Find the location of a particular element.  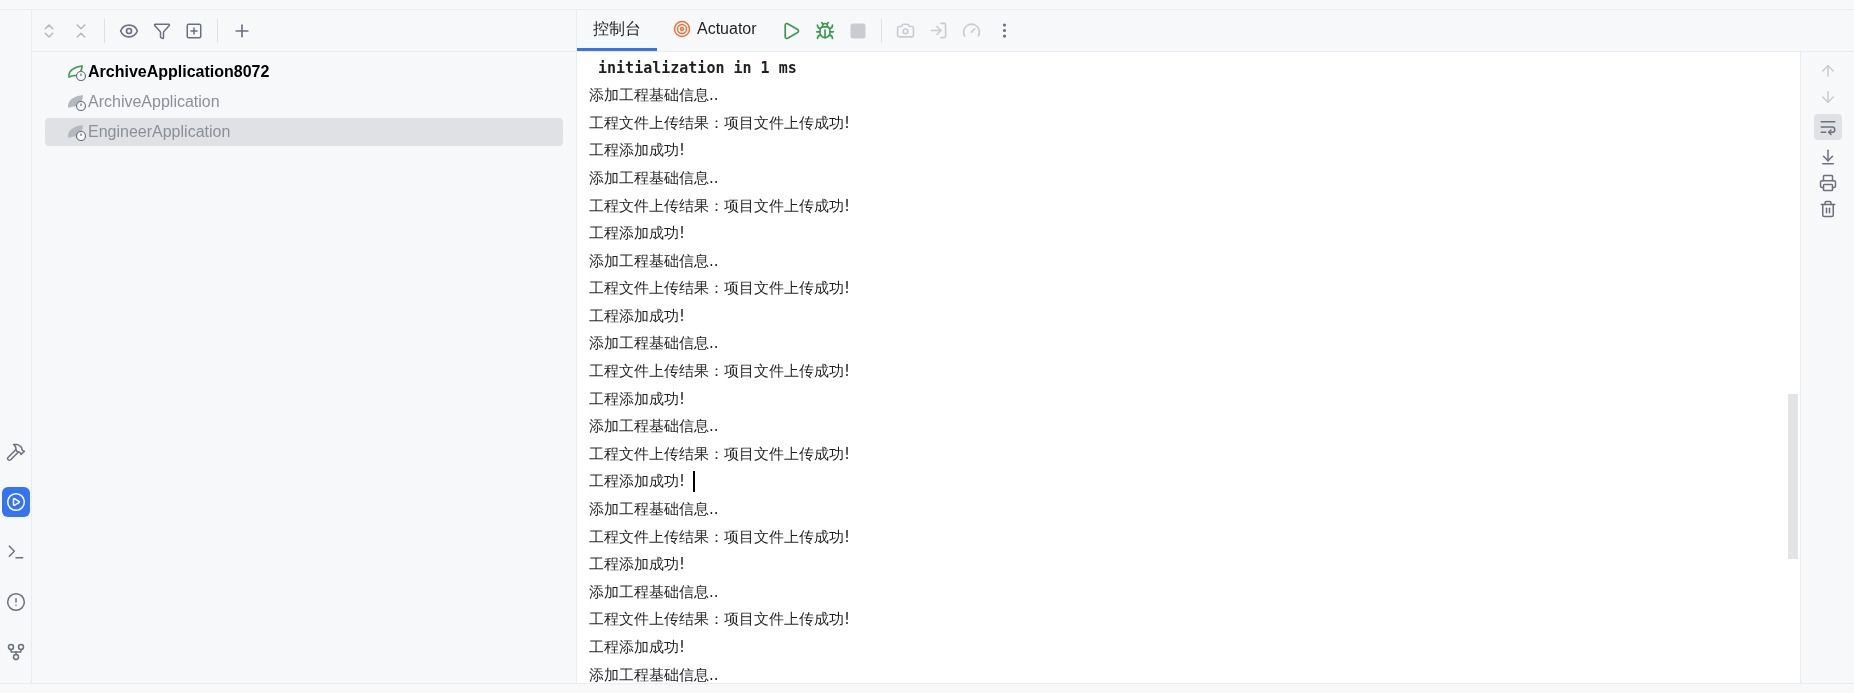

soft-wrap-button is located at coordinates (1827, 127).